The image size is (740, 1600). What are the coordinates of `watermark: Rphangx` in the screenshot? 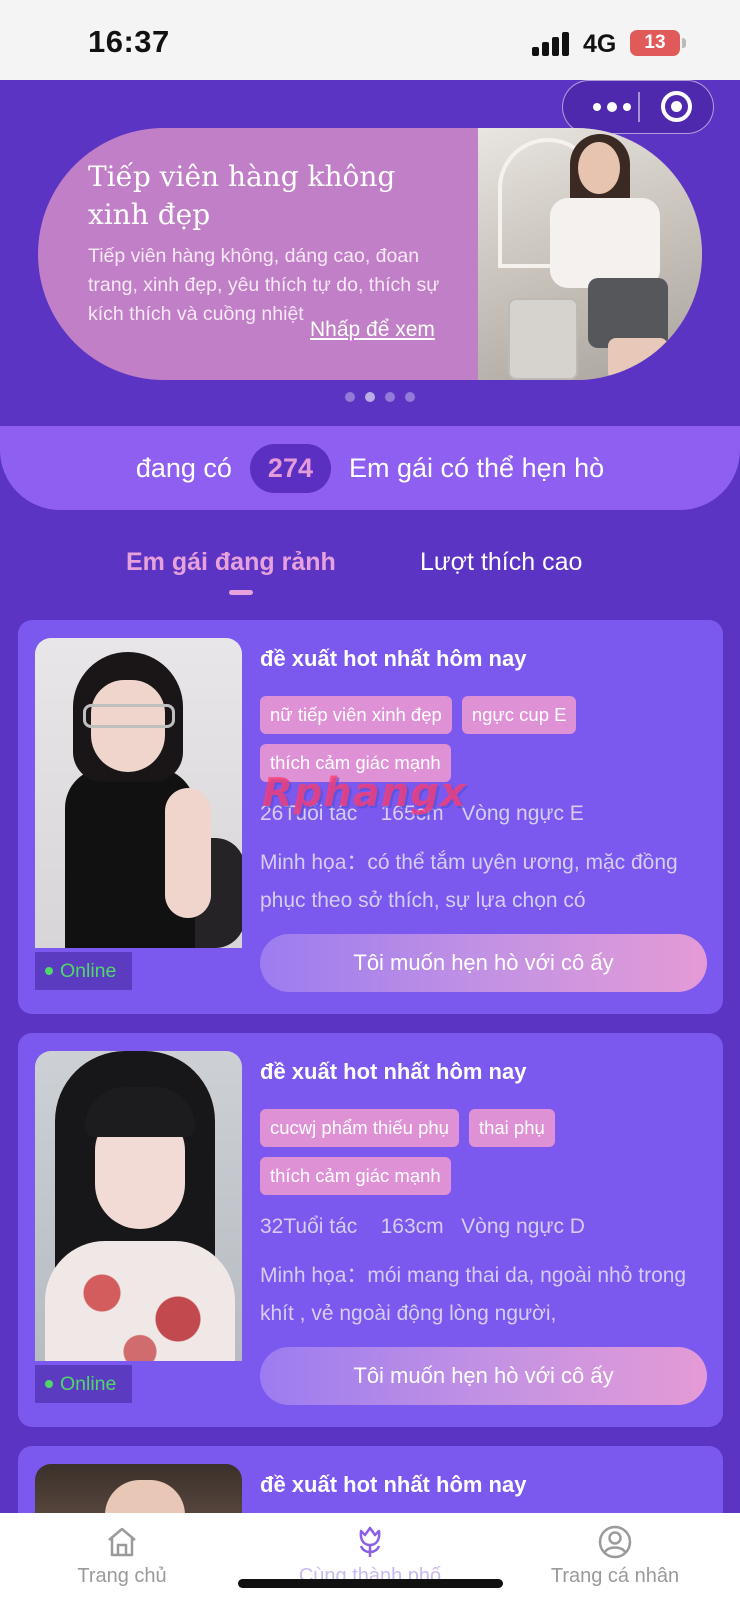 It's located at (364, 793).